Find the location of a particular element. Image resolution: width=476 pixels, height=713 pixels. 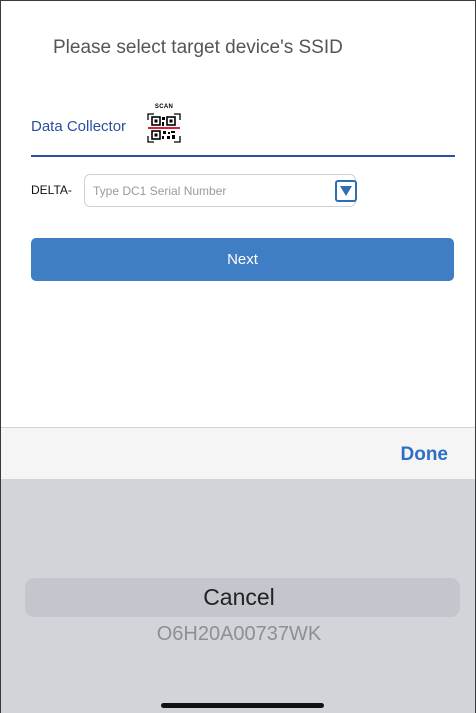

collector-underline is located at coordinates (243, 156).